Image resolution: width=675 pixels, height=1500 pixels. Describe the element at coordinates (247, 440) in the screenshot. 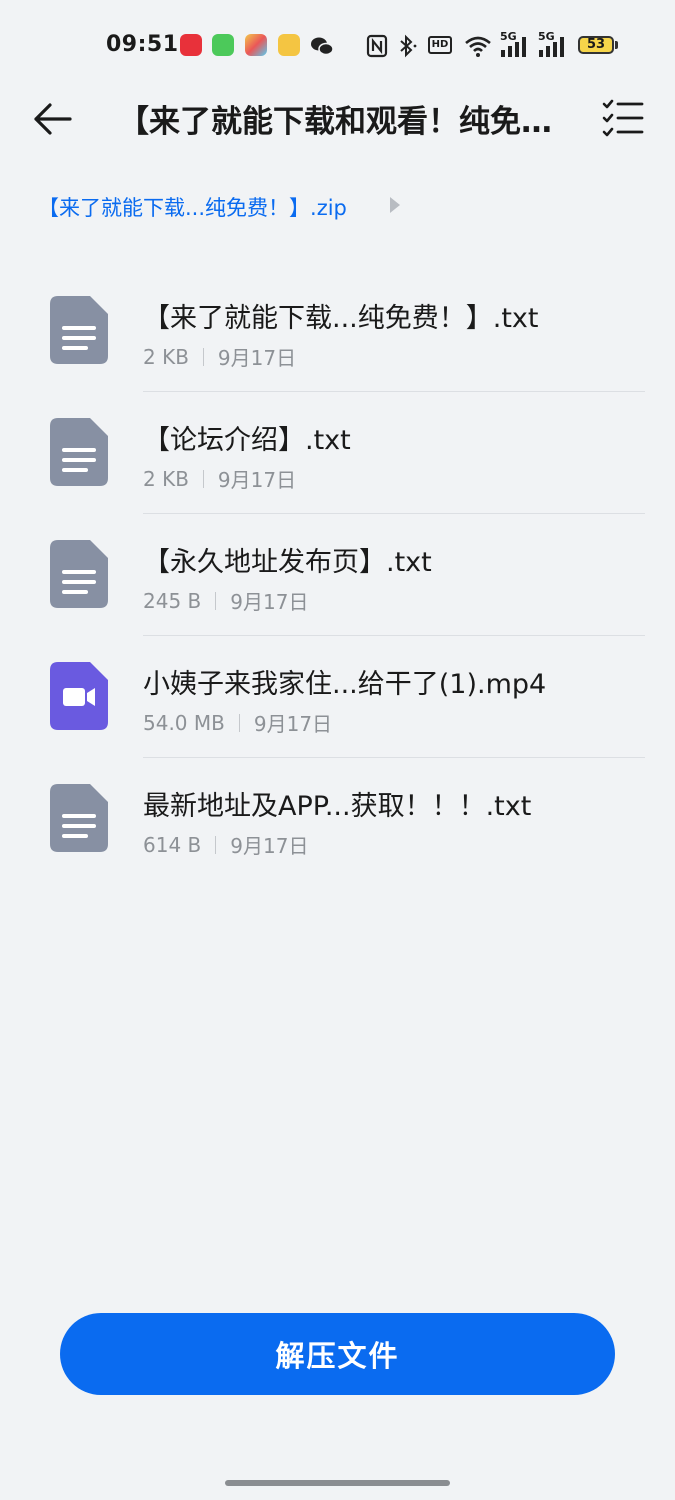

I see `file-name: 【论坛介绍】.txt` at that location.